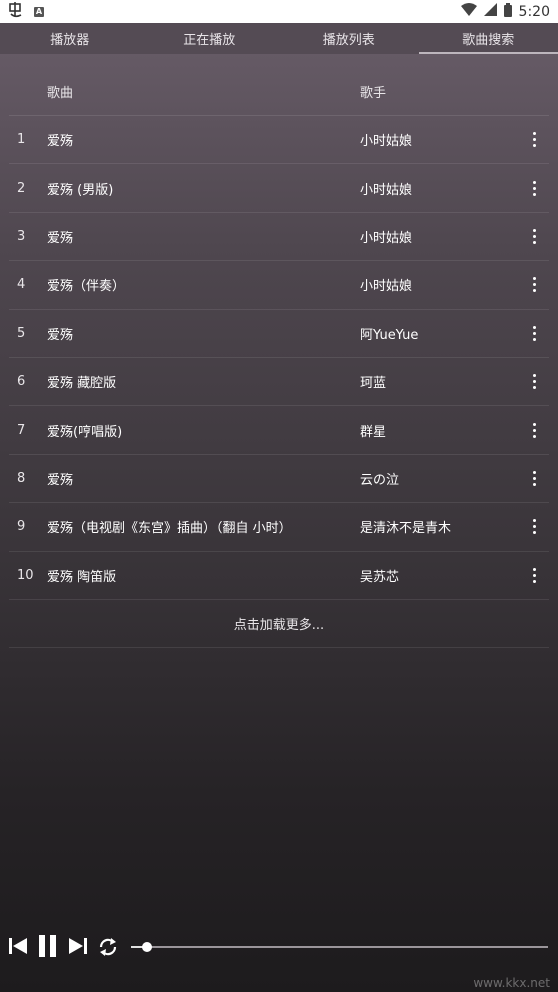 This screenshot has width=558, height=992. Describe the element at coordinates (82, 384) in the screenshot. I see `song-title: 爱殇 藏腔版` at that location.